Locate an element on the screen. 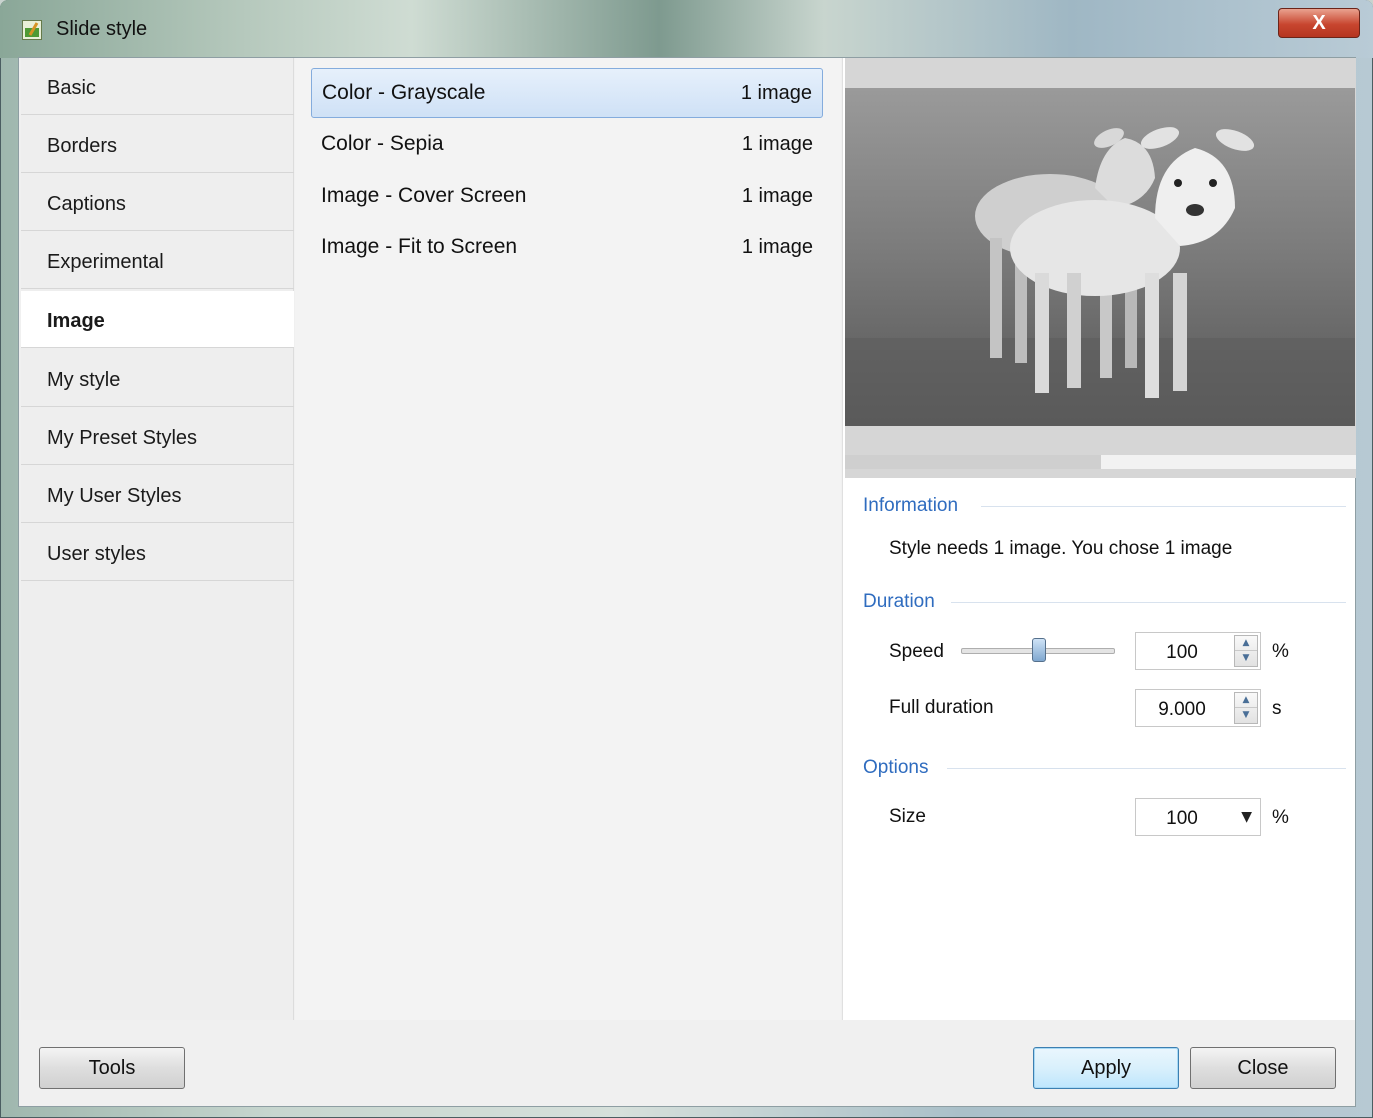 Image resolution: width=1373 pixels, height=1118 pixels. title-bar: Slide style X is located at coordinates (686, 29).